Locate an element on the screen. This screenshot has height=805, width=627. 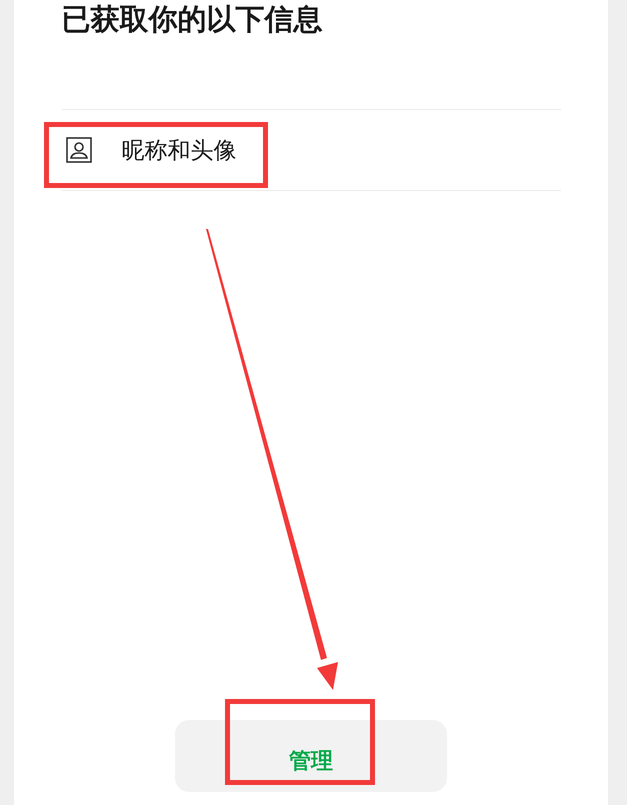
manage-button: 管理 is located at coordinates (311, 756).